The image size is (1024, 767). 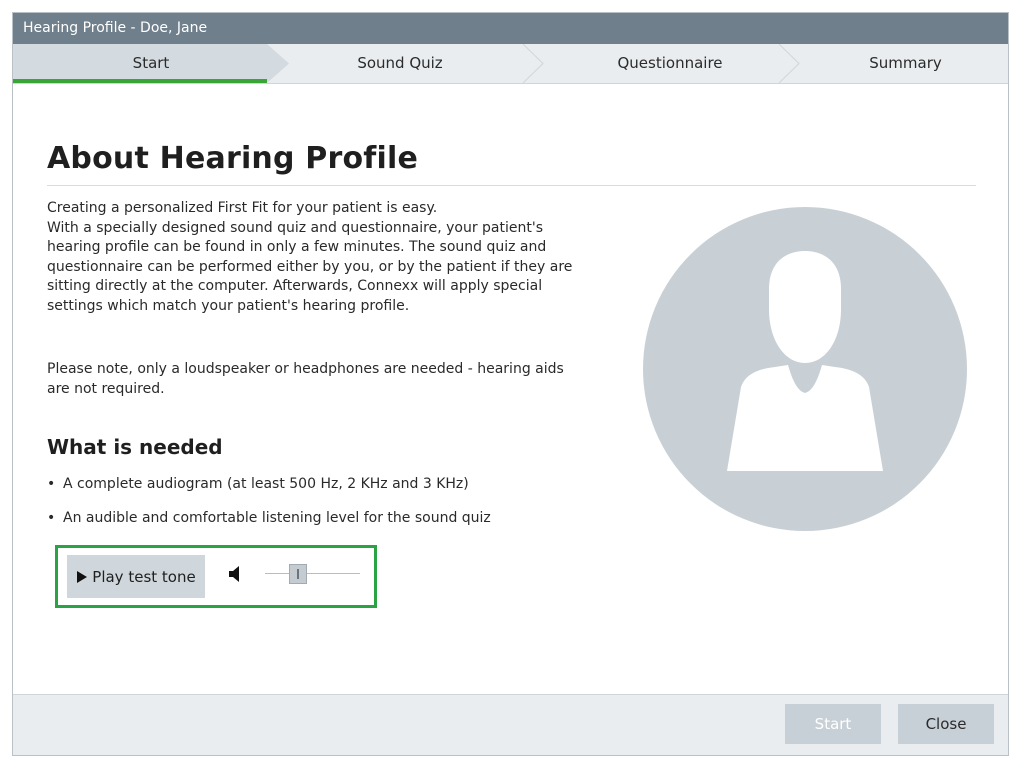 I want to click on volume-slider-track, so click(x=312, y=573).